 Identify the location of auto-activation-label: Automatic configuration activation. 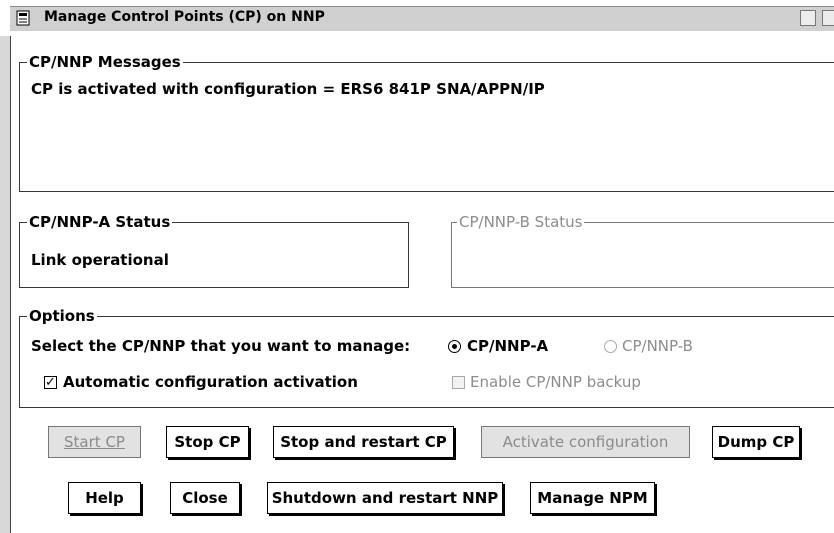
(210, 382).